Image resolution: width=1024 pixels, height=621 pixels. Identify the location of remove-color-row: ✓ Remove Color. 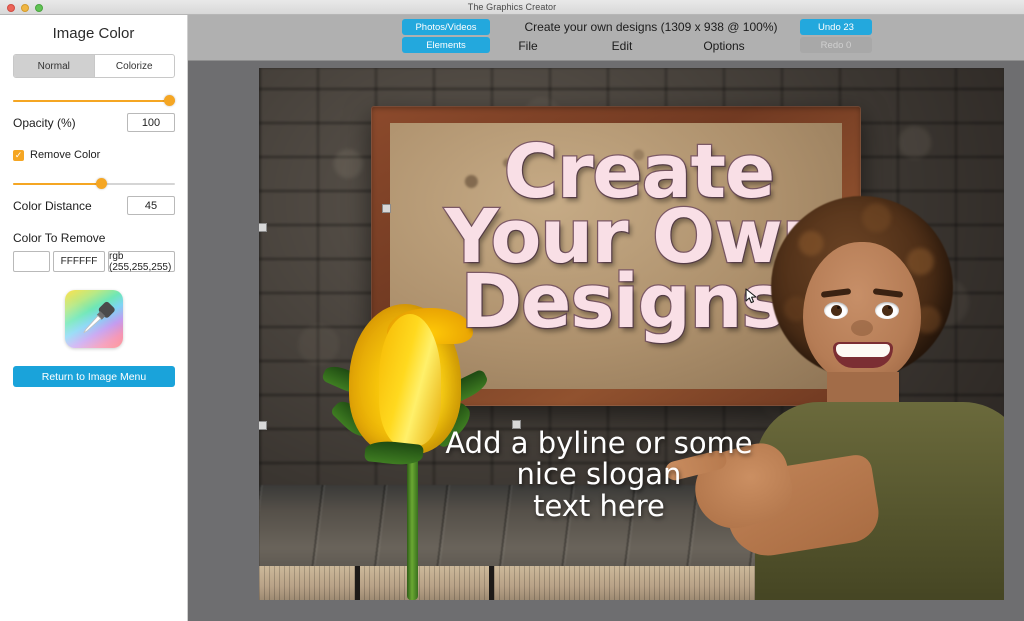
(93, 155).